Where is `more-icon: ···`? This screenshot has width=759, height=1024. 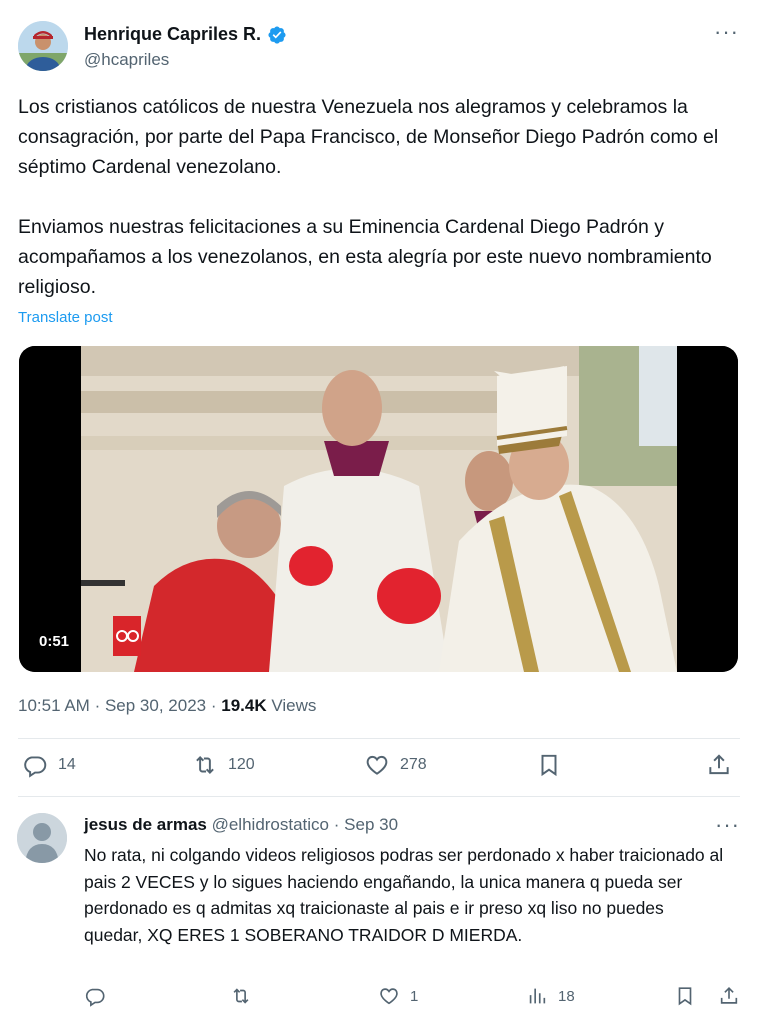
more-icon: ··· is located at coordinates (726, 32).